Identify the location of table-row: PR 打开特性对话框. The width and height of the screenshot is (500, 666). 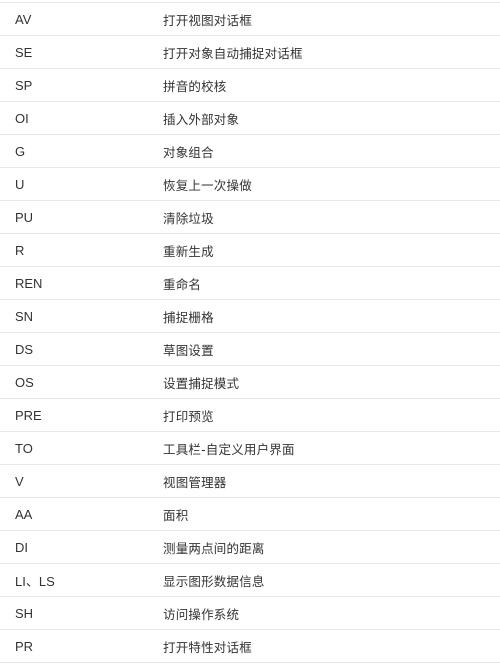
(250, 646).